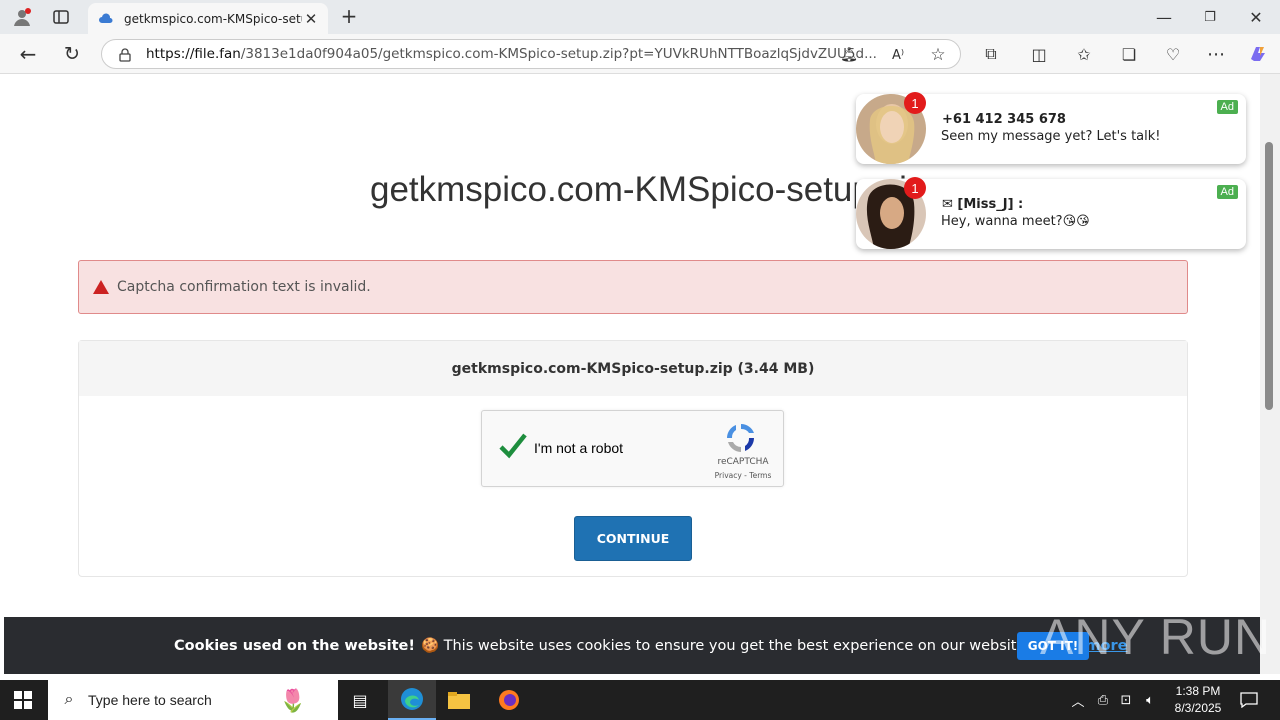 The image size is (1280, 720). I want to click on bell-icon: 🔔︎, so click(849, 55).